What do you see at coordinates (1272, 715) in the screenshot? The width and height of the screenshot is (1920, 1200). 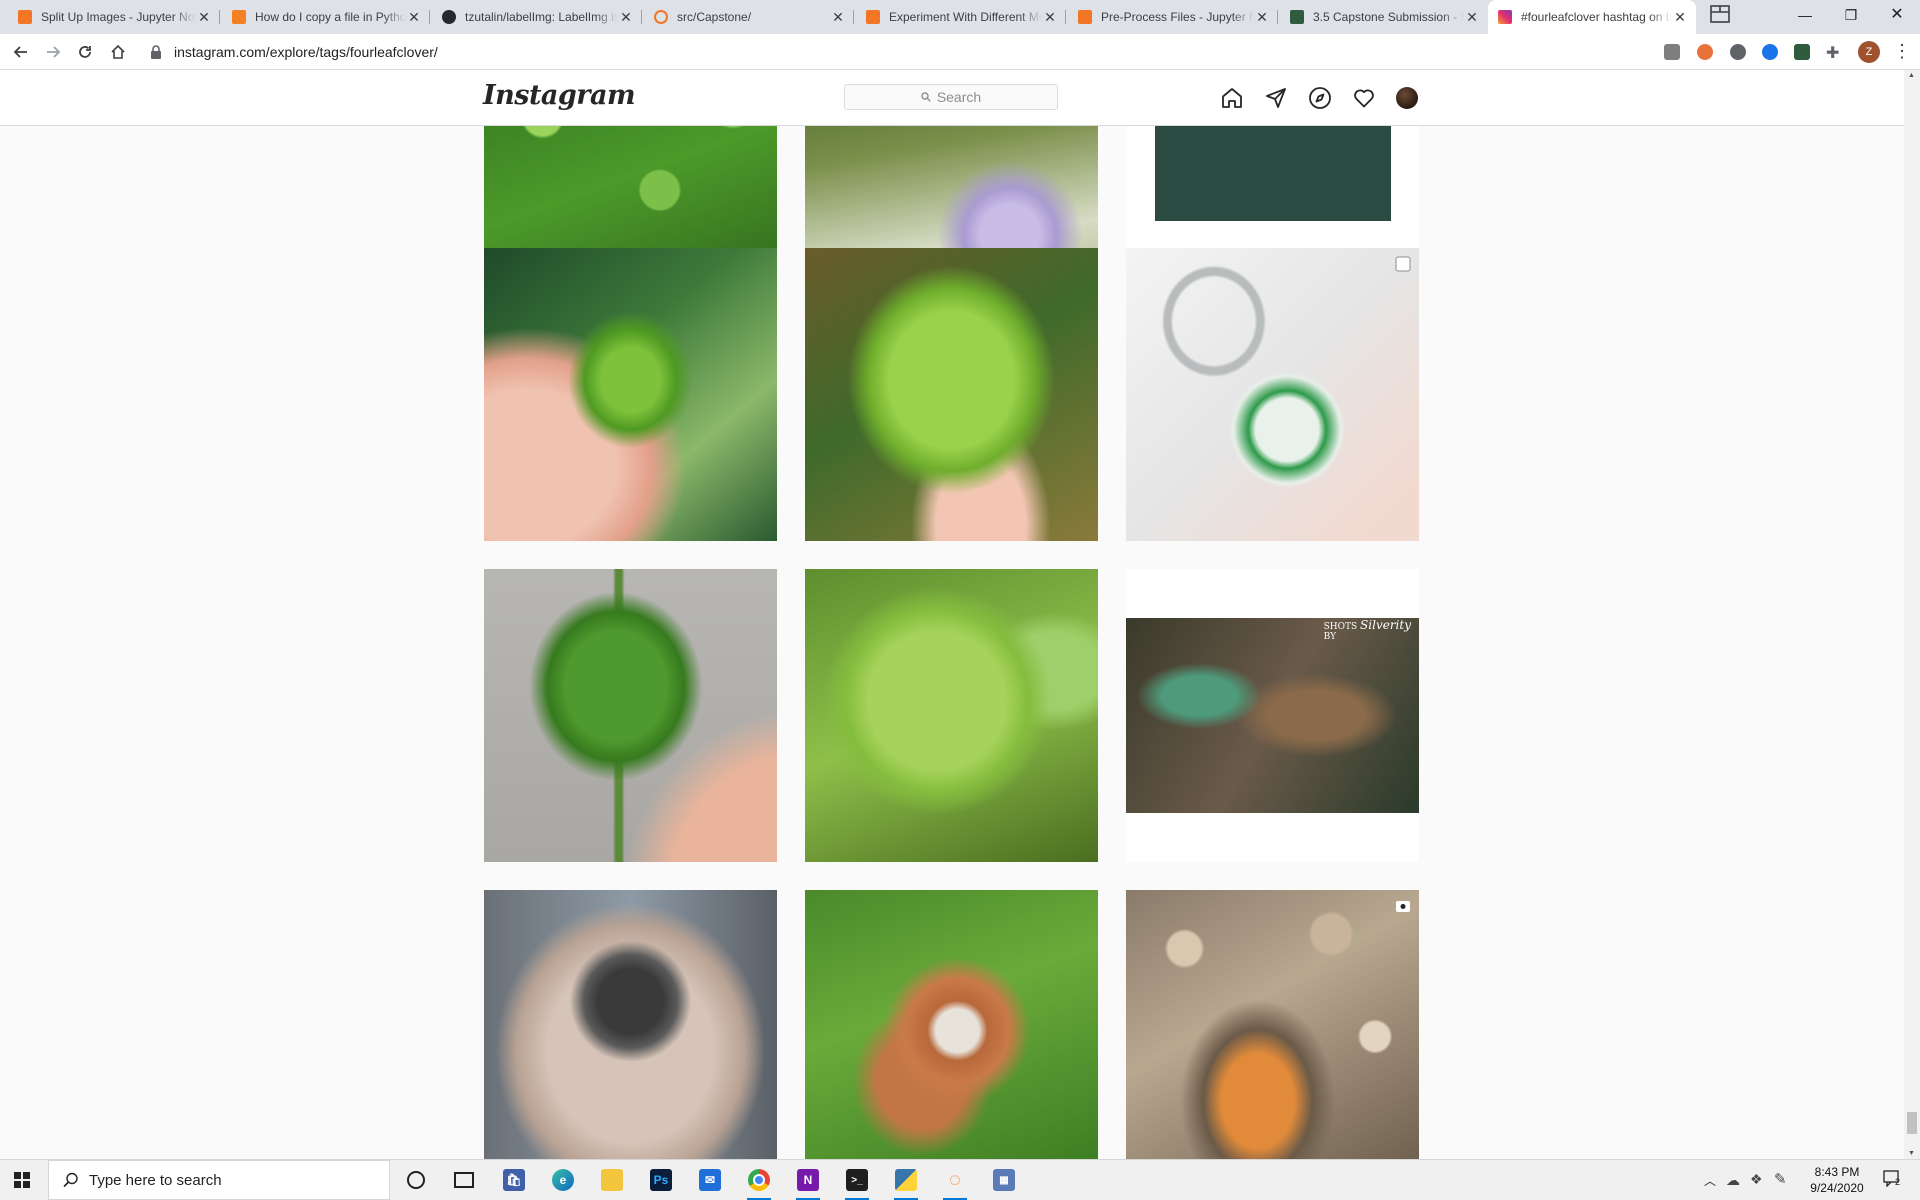 I see `post-thumbnail: SHOTS Silverity BY` at bounding box center [1272, 715].